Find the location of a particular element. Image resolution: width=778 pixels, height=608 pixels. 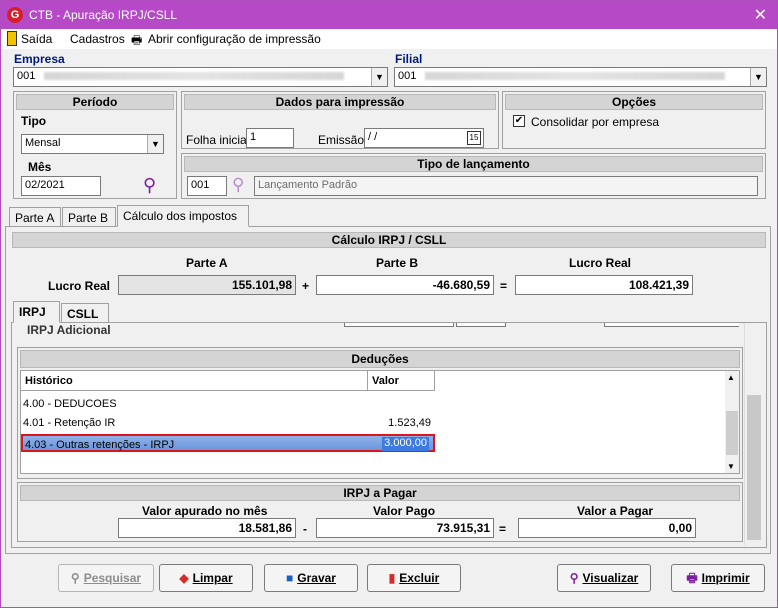

irpj-adicional-label: IRPJ Adicional is located at coordinates (69, 329).